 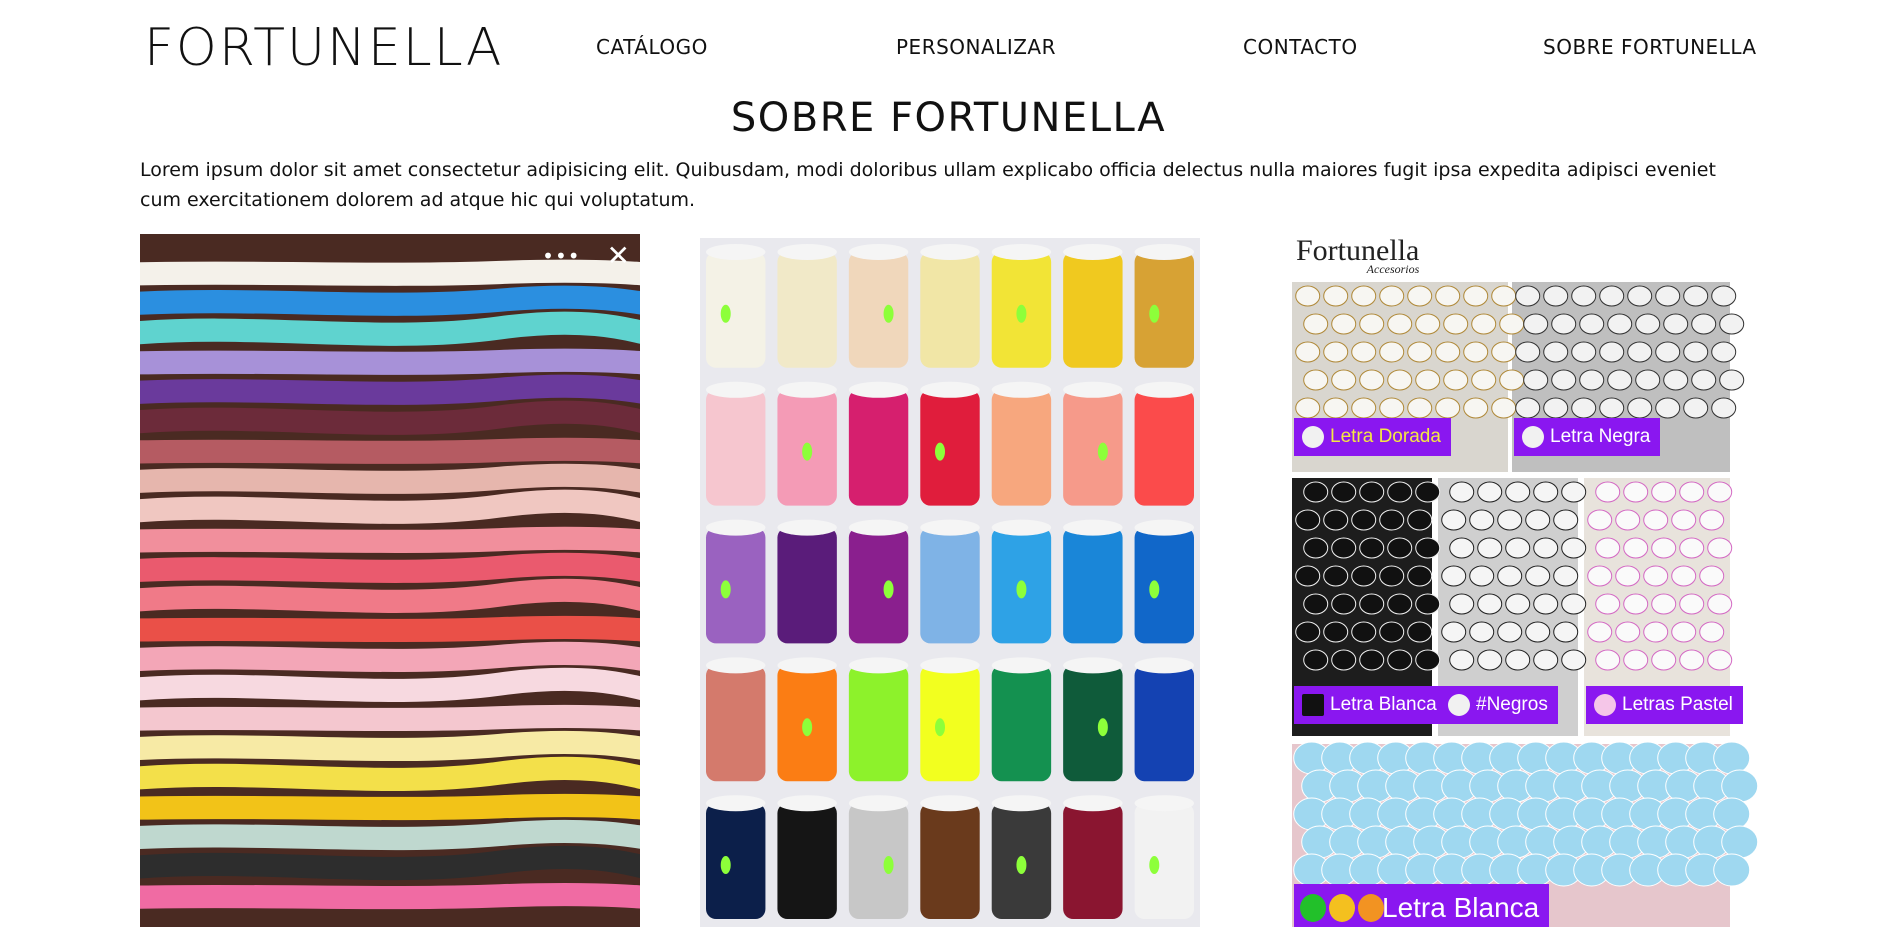 What do you see at coordinates (561, 256) in the screenshot?
I see `more-dots-icon: •••` at bounding box center [561, 256].